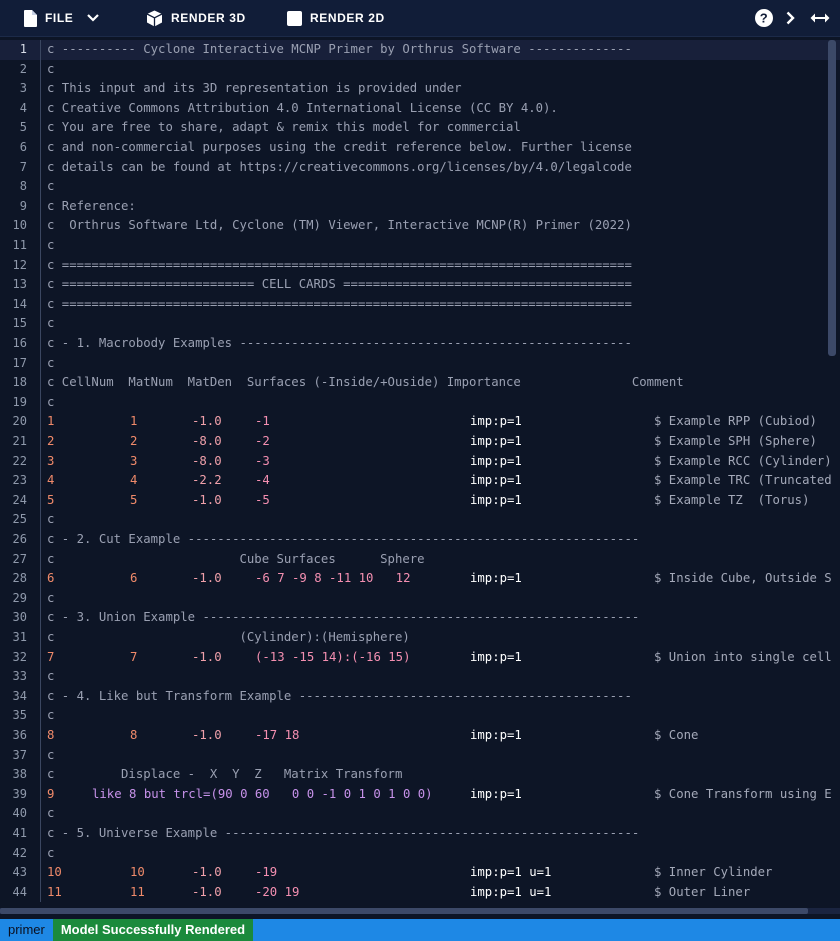  Describe the element at coordinates (17, 736) in the screenshot. I see `line-gutter: 36` at that location.